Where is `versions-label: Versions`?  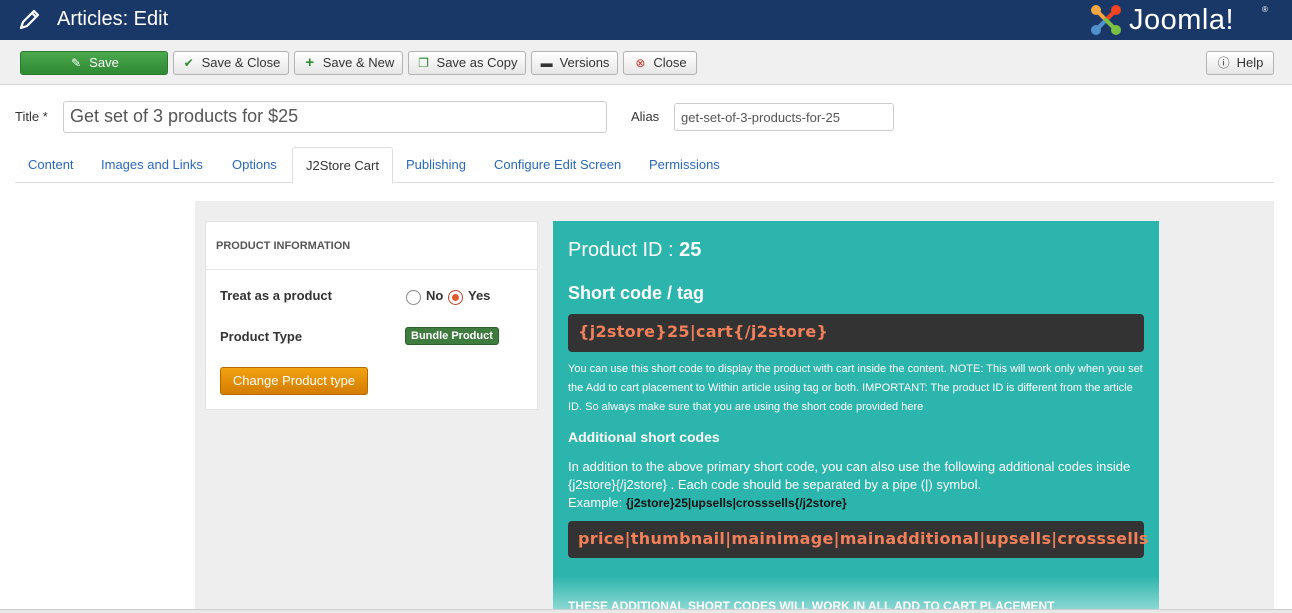
versions-label: Versions is located at coordinates (584, 62).